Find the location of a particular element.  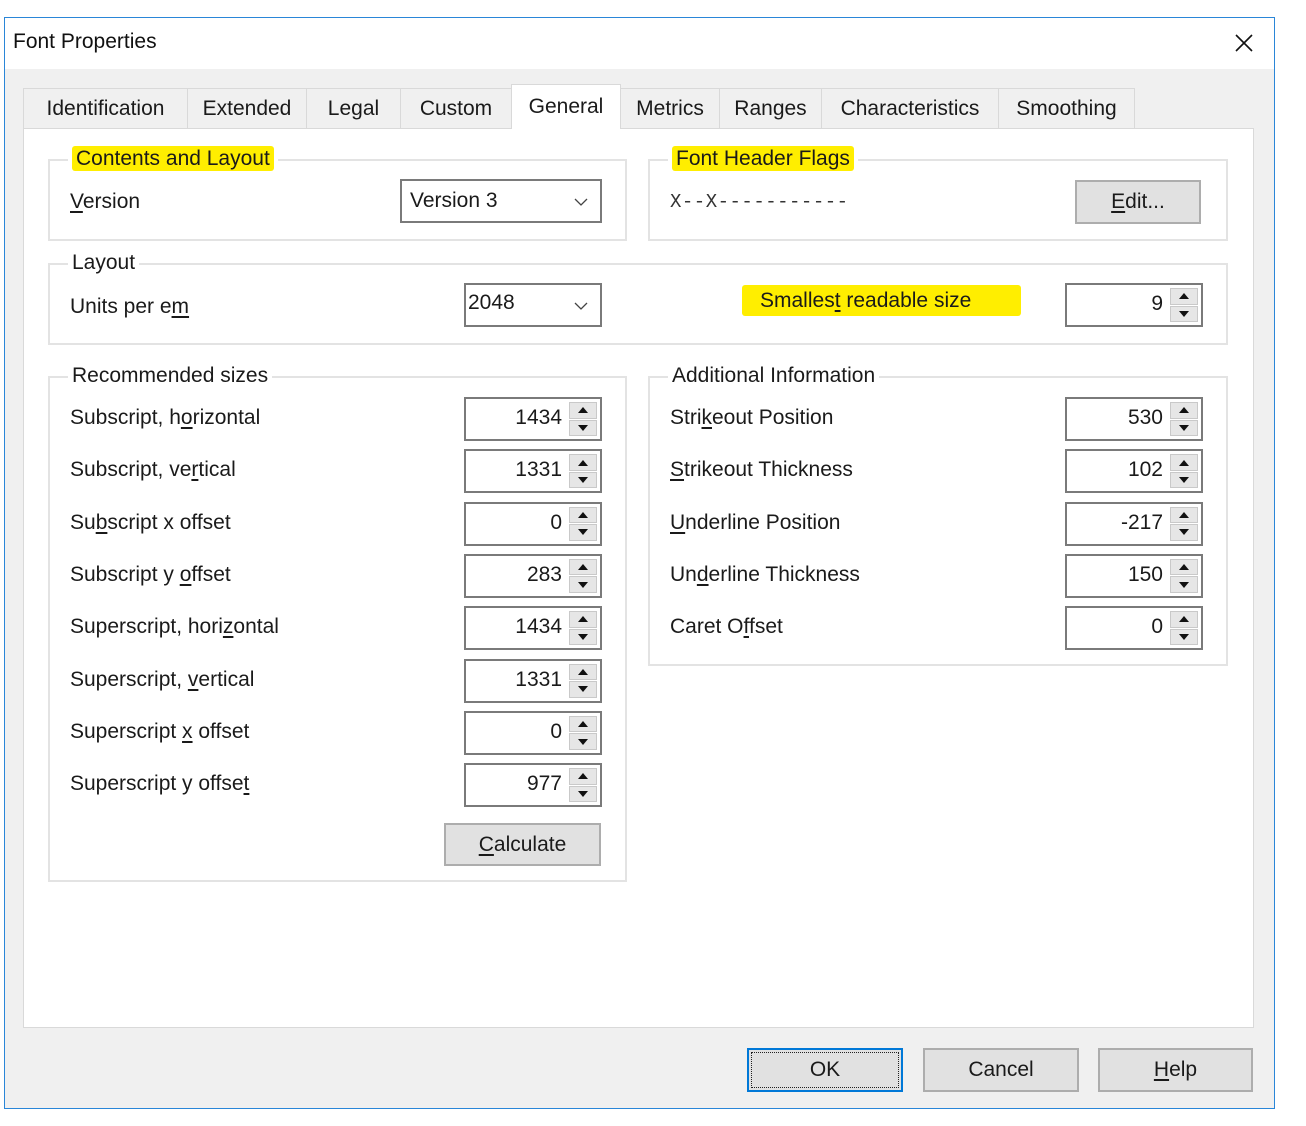

recommended-size-label: Superscript y offset is located at coordinates (160, 784).